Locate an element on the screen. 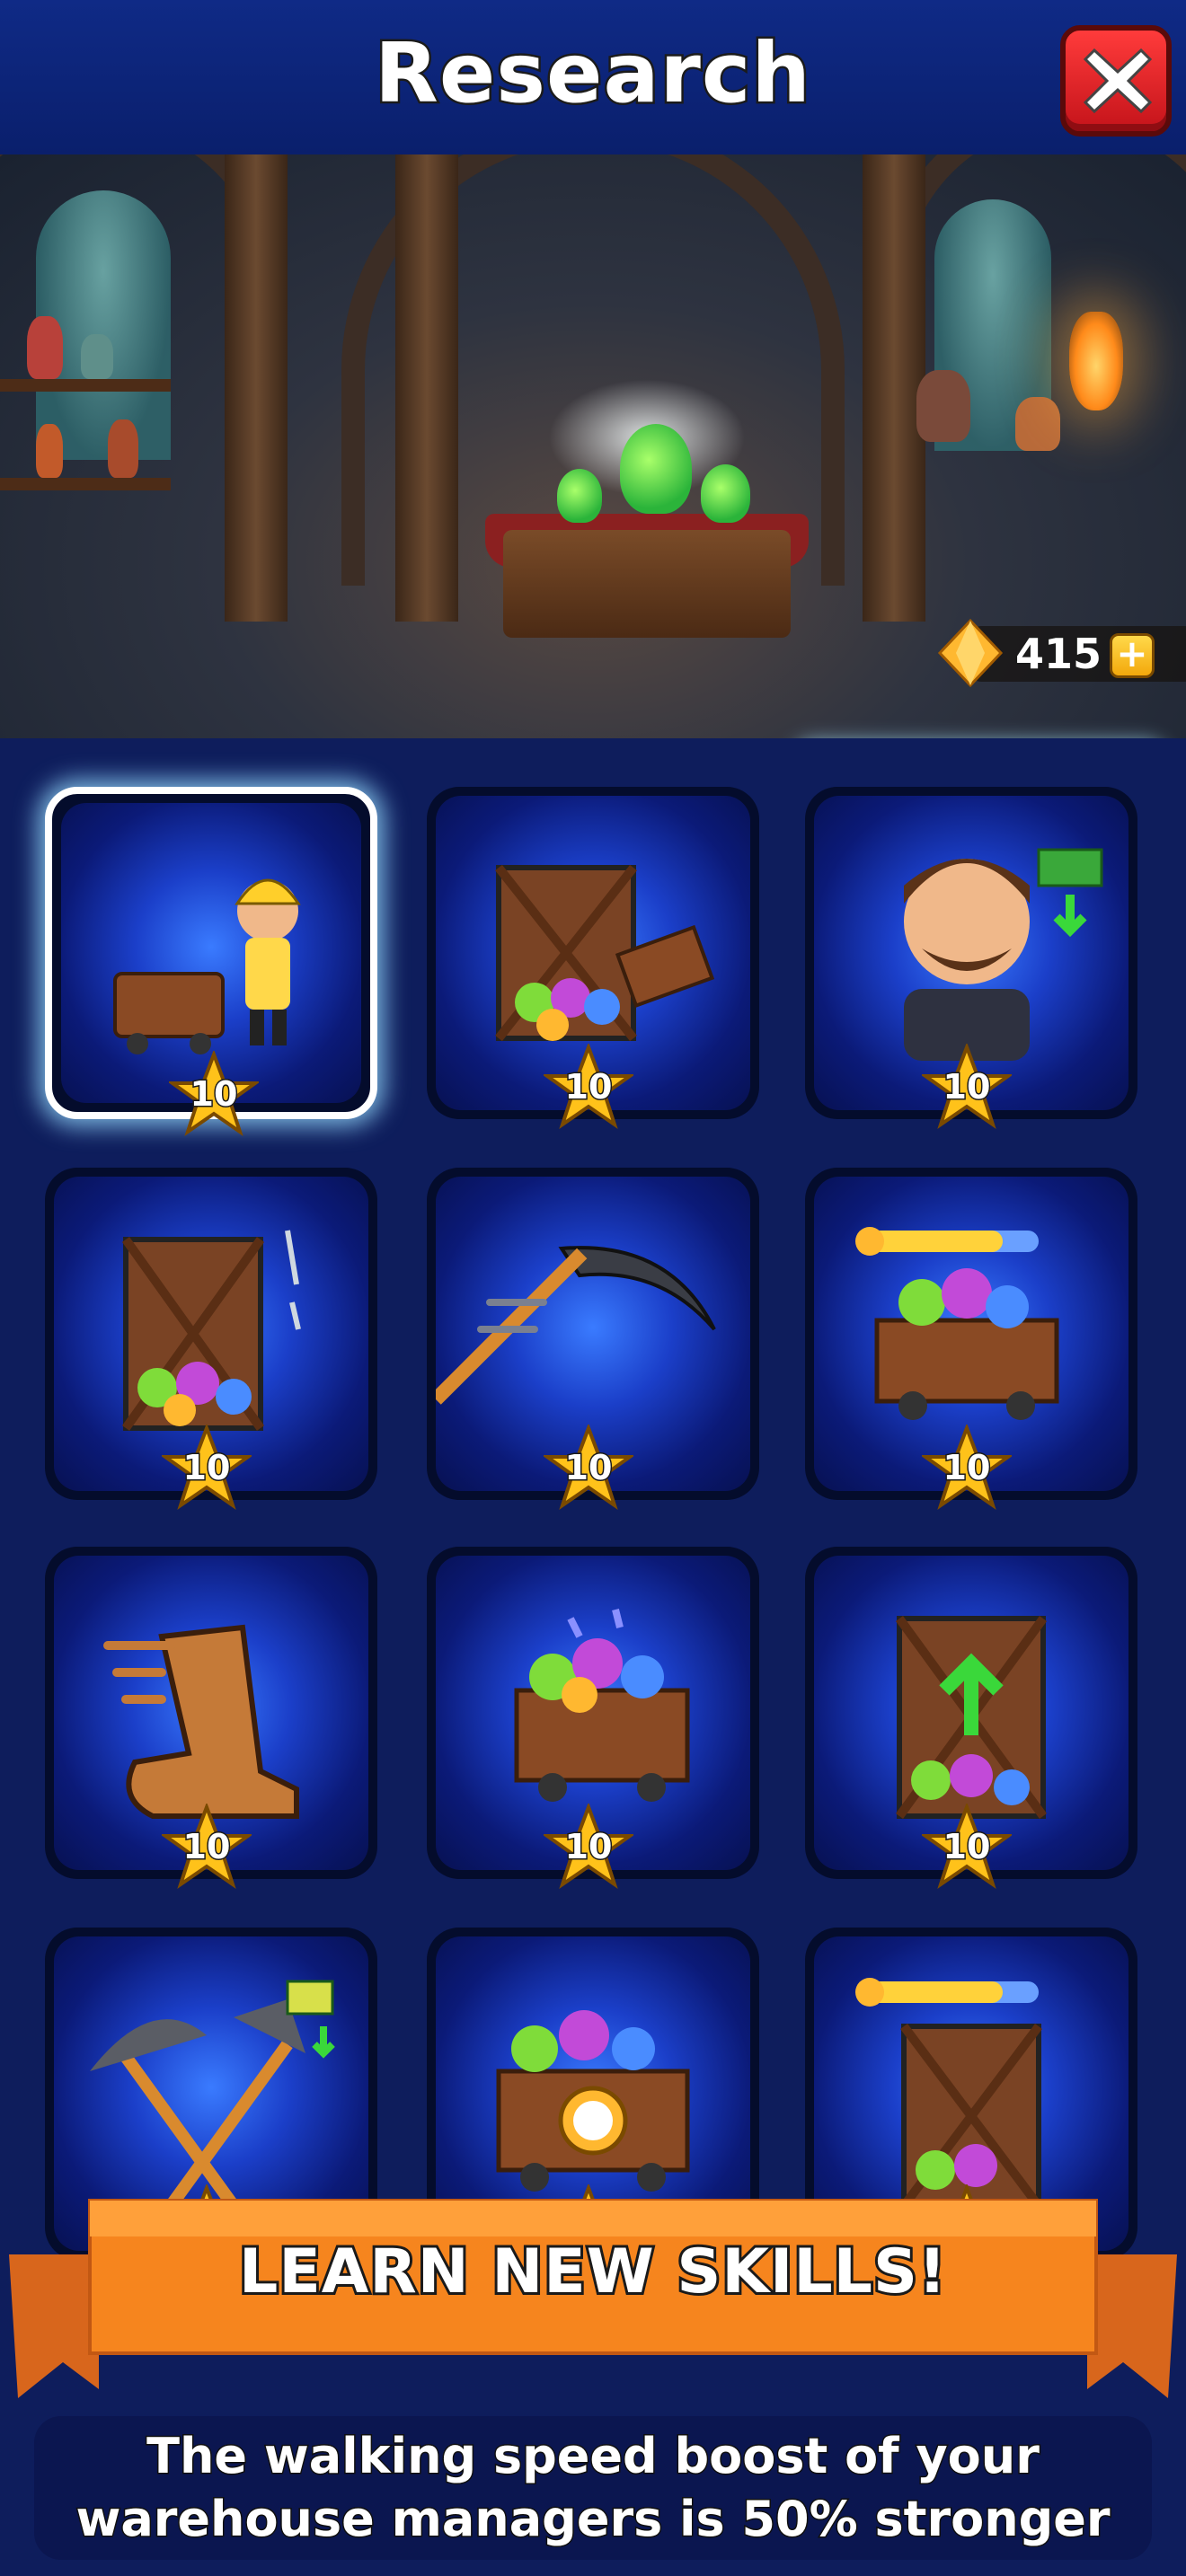 This screenshot has width=1186, height=2576. top-bar: Research is located at coordinates (593, 77).